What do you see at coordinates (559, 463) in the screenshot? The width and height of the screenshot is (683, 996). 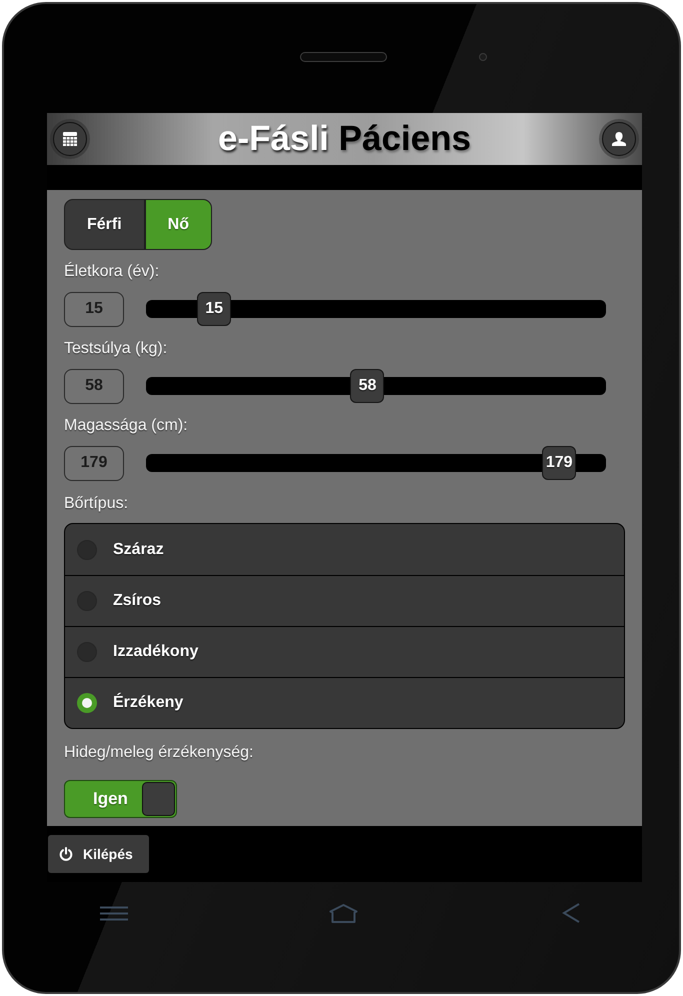 I see `slider-handle: 179` at bounding box center [559, 463].